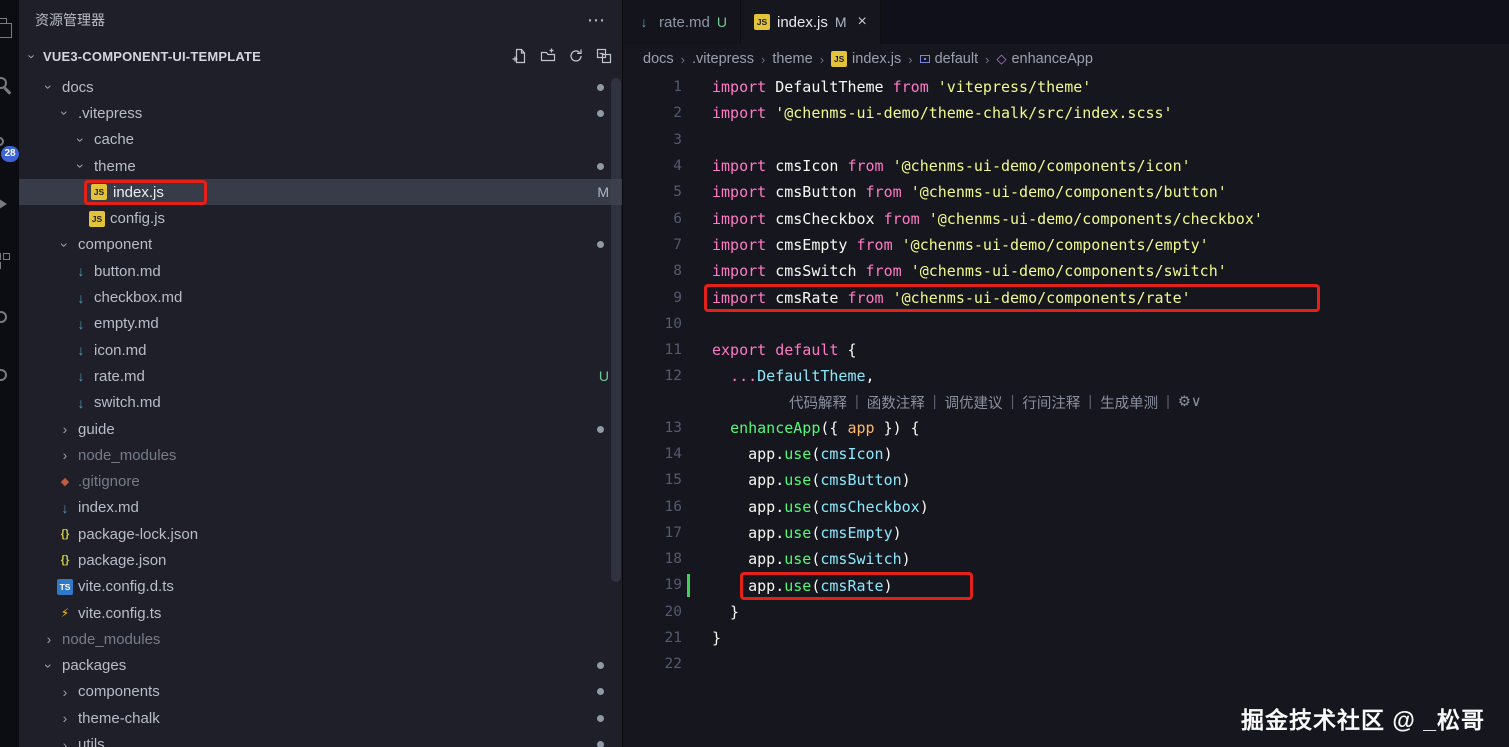  I want to click on tree-item-label: packages, so click(94, 666).